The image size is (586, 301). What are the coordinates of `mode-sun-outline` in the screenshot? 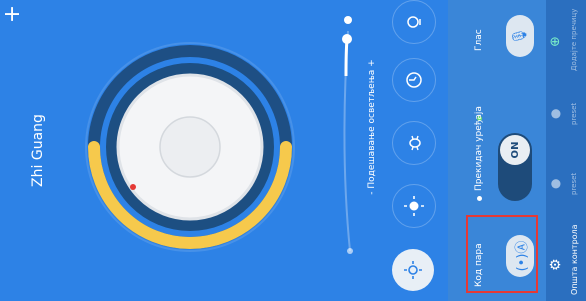 It's located at (413, 270).